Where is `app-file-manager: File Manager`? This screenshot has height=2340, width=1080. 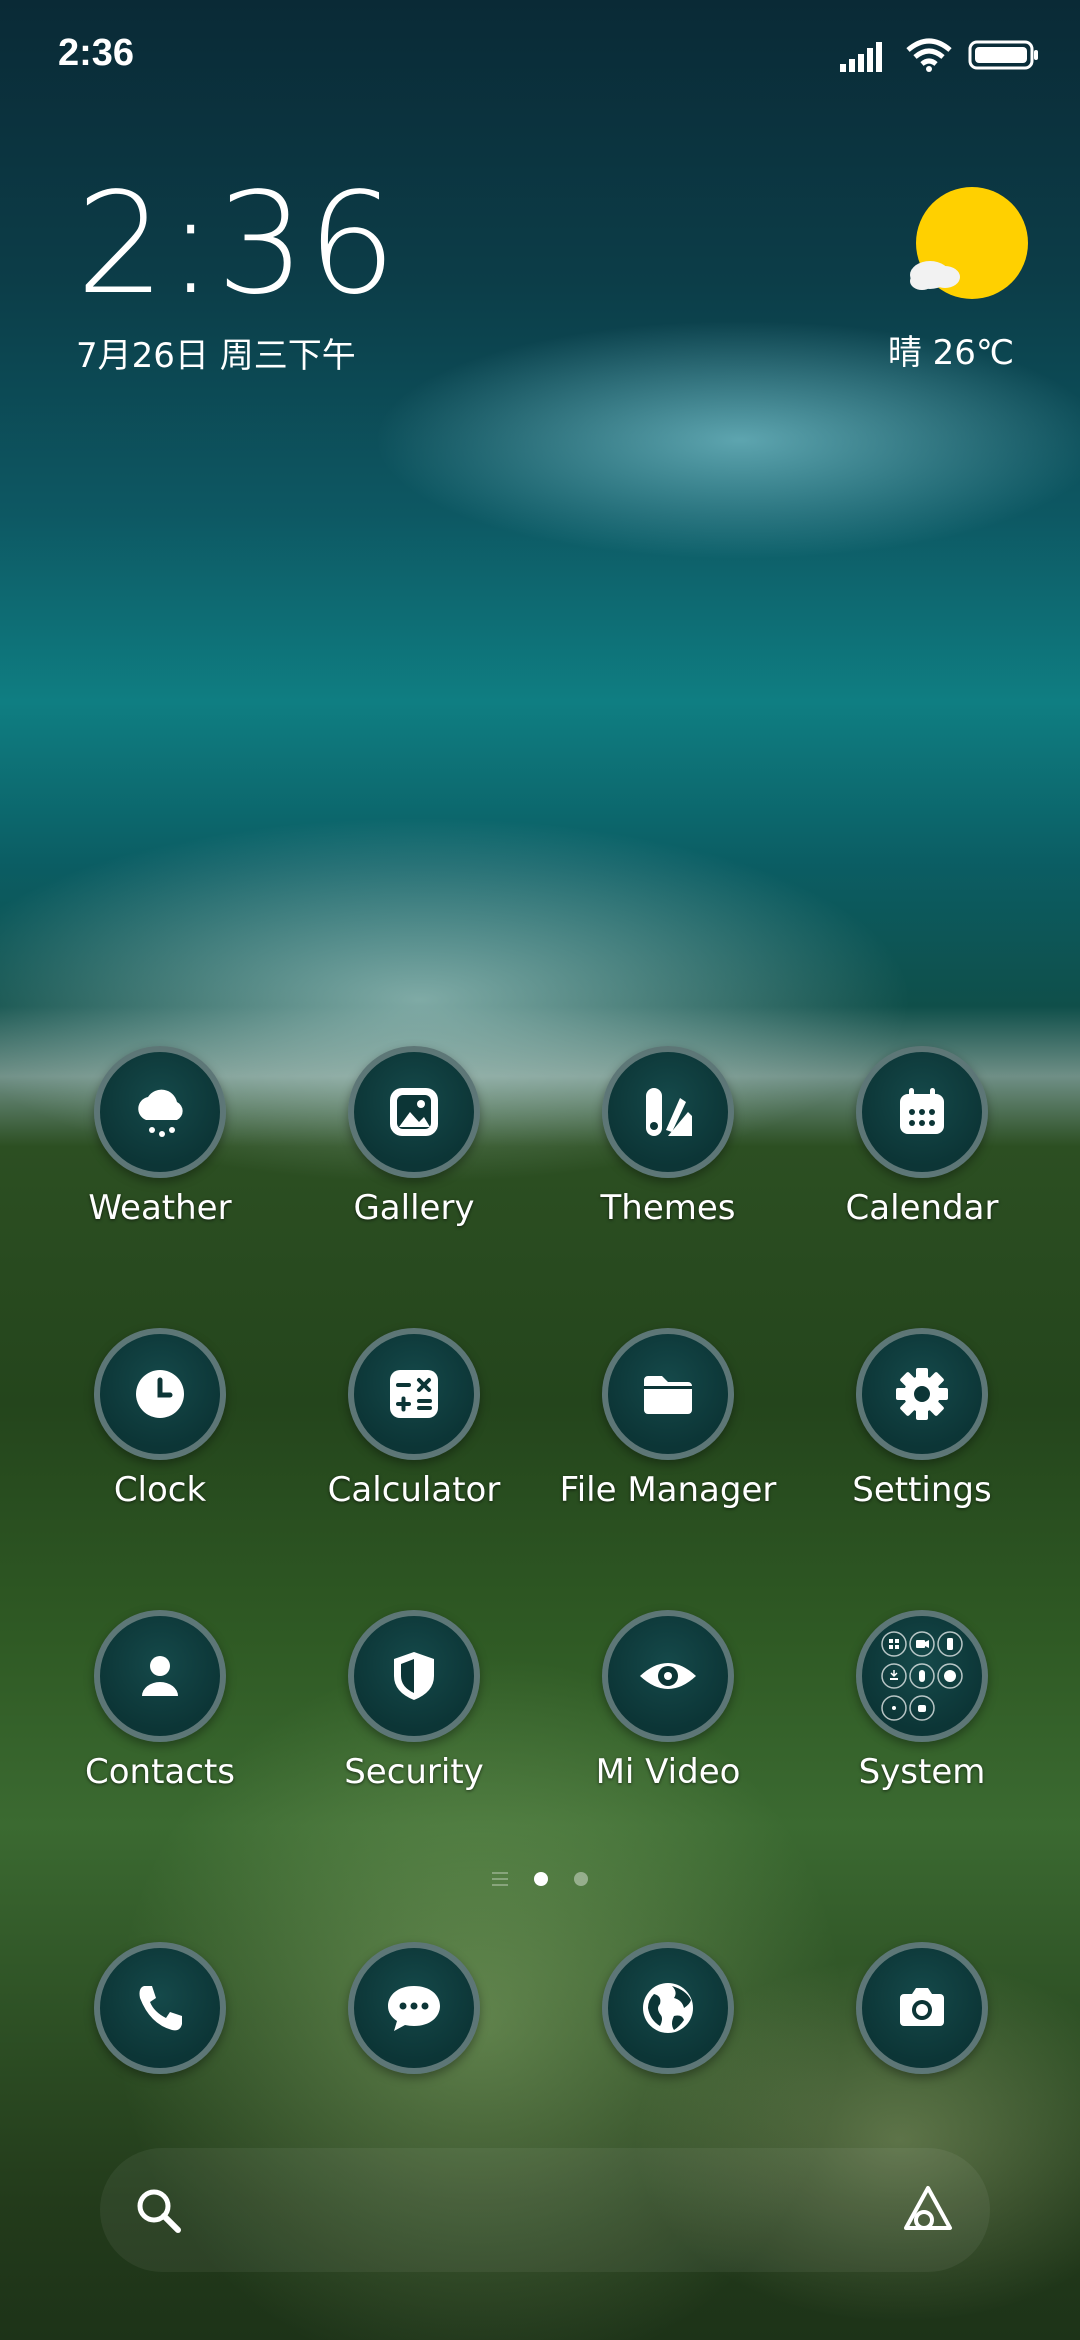
app-file-manager: File Manager is located at coordinates (668, 1419).